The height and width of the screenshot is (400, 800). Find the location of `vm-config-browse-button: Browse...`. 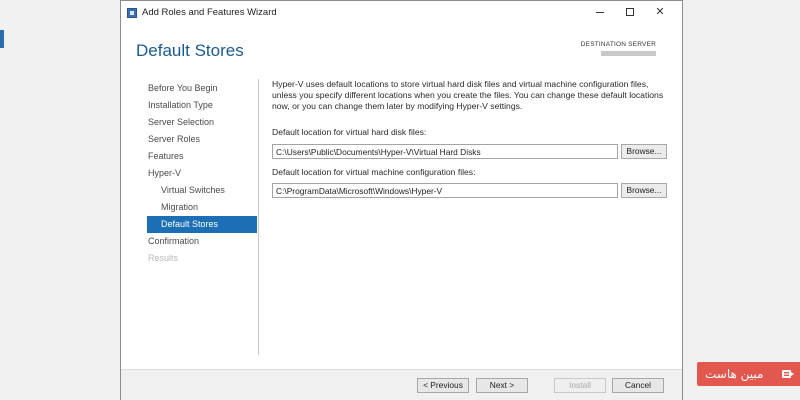

vm-config-browse-button: Browse... is located at coordinates (644, 190).